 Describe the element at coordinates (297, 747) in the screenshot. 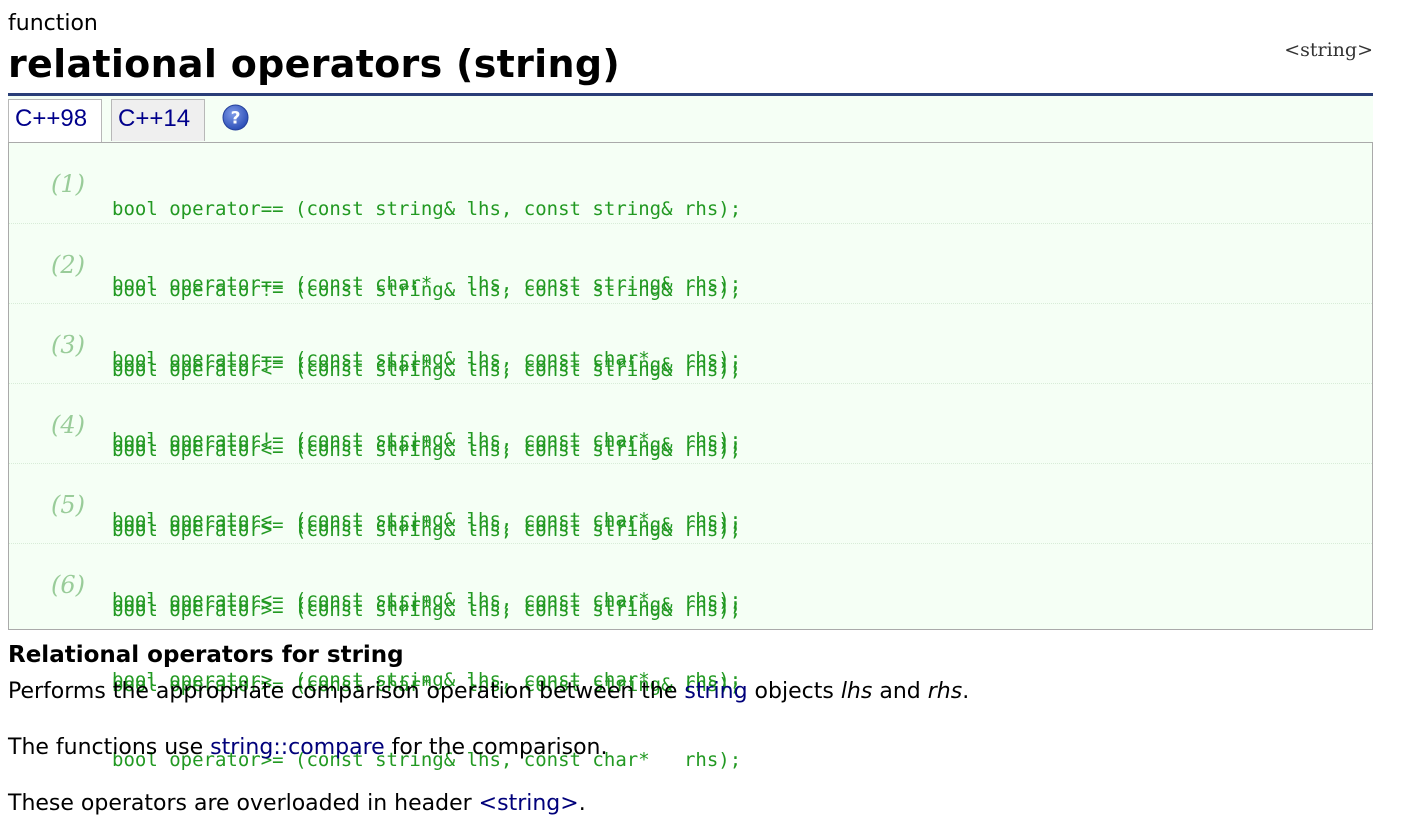

I see `string-compare-link: string::compare` at that location.